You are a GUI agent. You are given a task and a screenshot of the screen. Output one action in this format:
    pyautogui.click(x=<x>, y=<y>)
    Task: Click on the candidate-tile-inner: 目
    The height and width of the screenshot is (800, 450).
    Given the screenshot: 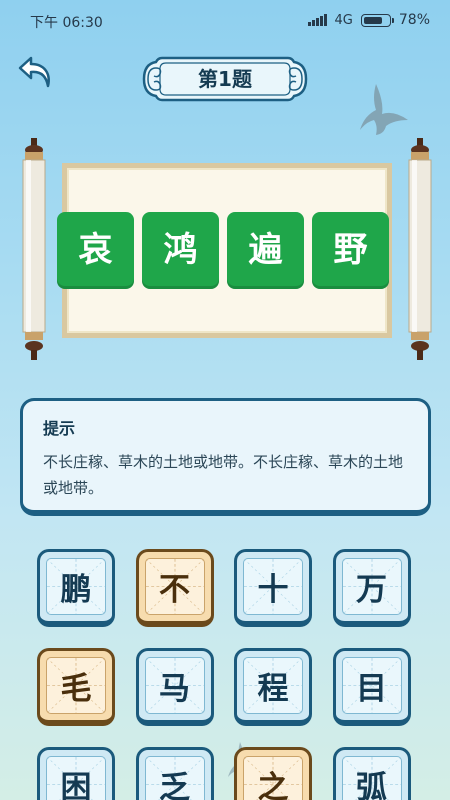 What is the action you would take?
    pyautogui.click(x=371, y=685)
    